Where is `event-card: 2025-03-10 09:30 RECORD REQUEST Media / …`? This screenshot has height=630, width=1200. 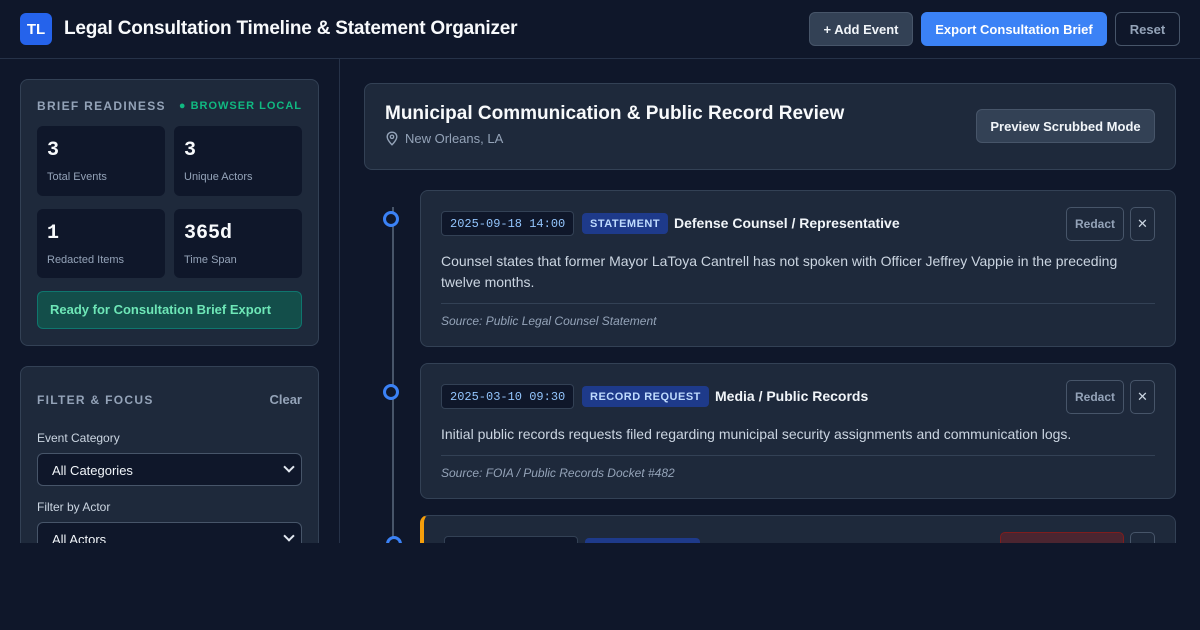
event-card: 2025-03-10 09:30 RECORD REQUEST Media / … is located at coordinates (798, 431).